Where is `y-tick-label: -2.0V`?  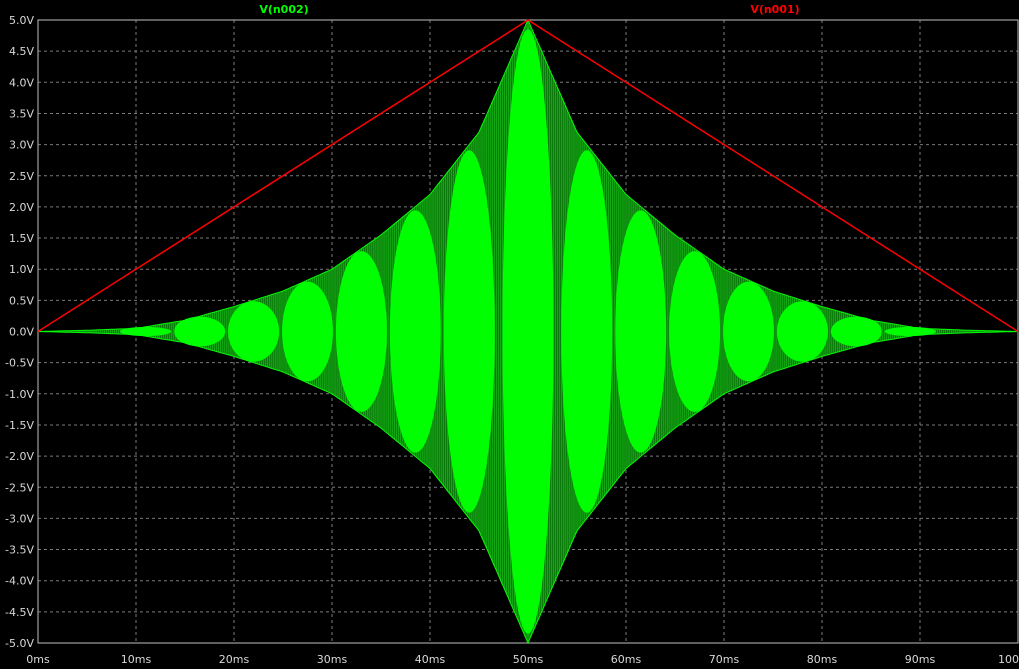
y-tick-label: -2.0V is located at coordinates (19, 456).